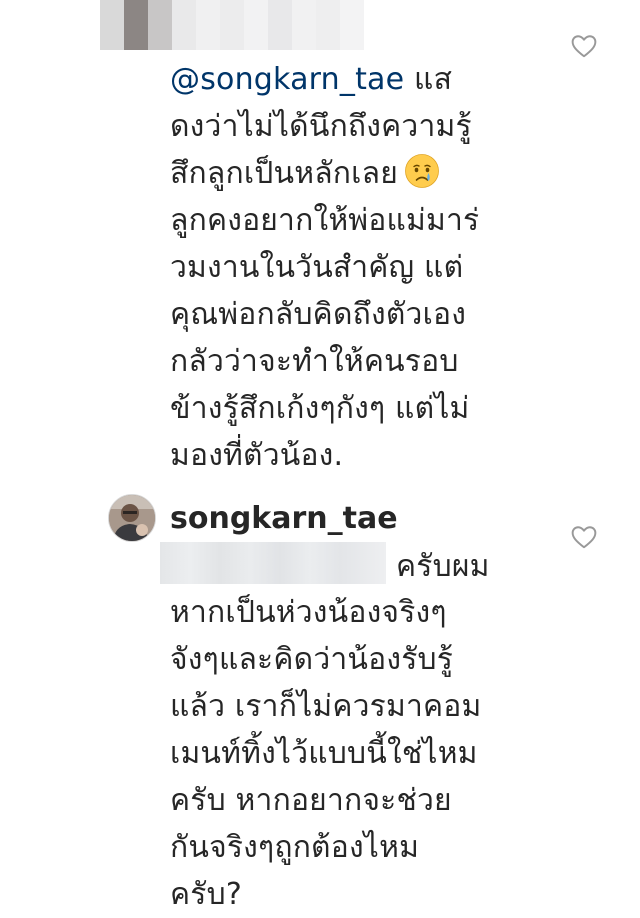 The image size is (640, 918). I want to click on comment-line: จังๆและคิดว่าน้องรับรู้, so click(312, 659).